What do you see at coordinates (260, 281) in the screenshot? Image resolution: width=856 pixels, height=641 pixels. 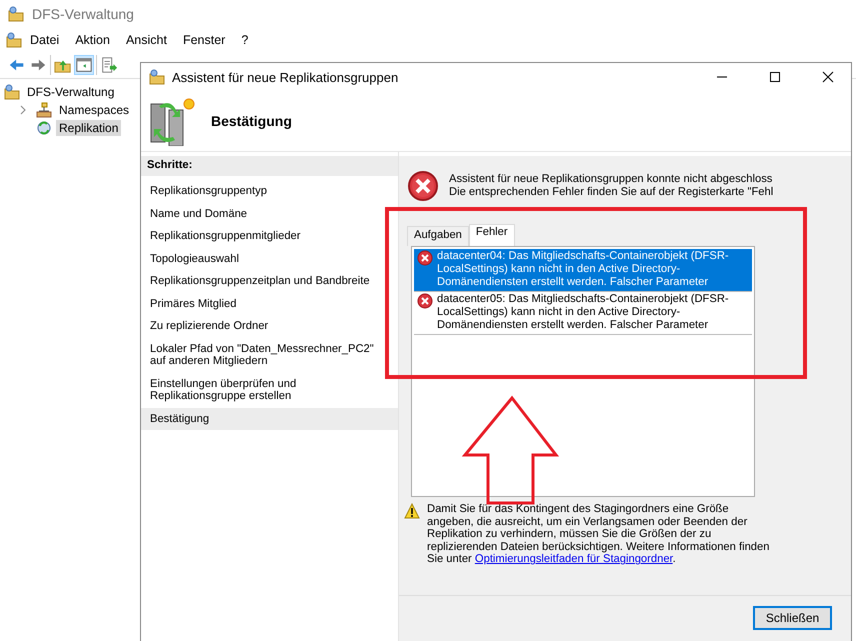 I see `step-item: Replikationsgruppenzeitplan und Bandbreite` at bounding box center [260, 281].